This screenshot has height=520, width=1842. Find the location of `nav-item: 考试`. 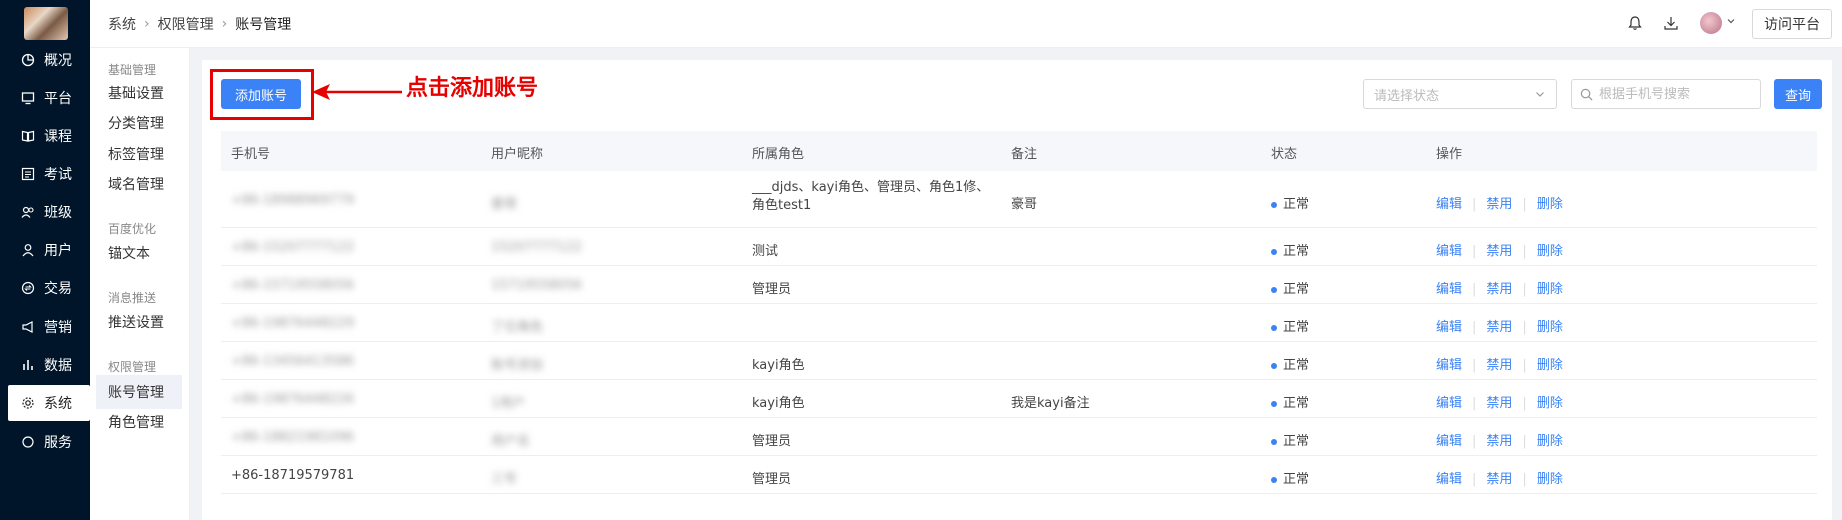

nav-item: 考试 is located at coordinates (45, 174).